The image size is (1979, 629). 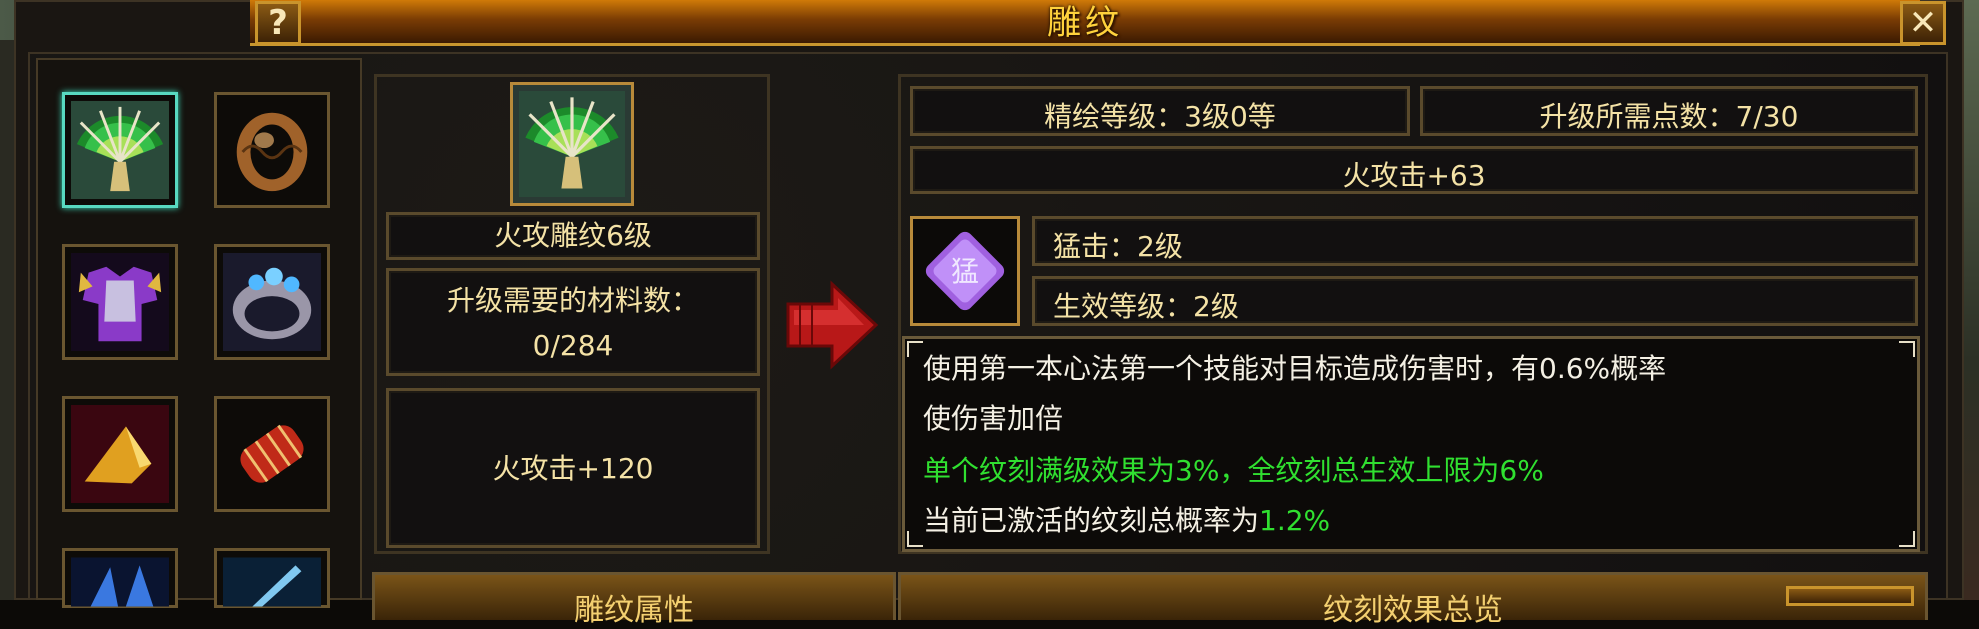 What do you see at coordinates (832, 325) in the screenshot?
I see `arrow-right-icon` at bounding box center [832, 325].